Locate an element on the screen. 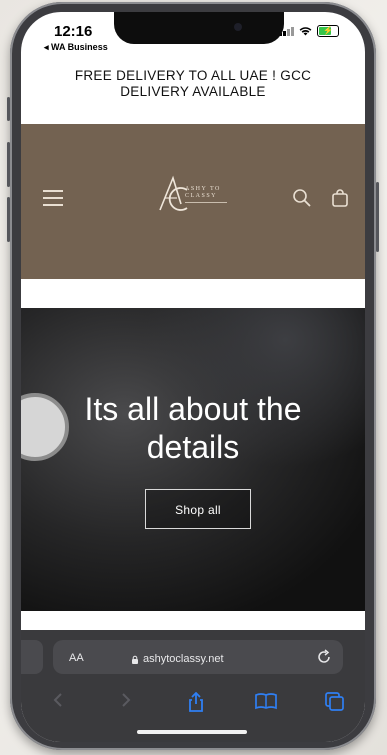 The image size is (387, 755). url-text: ashytoclassy.net is located at coordinates (183, 659).